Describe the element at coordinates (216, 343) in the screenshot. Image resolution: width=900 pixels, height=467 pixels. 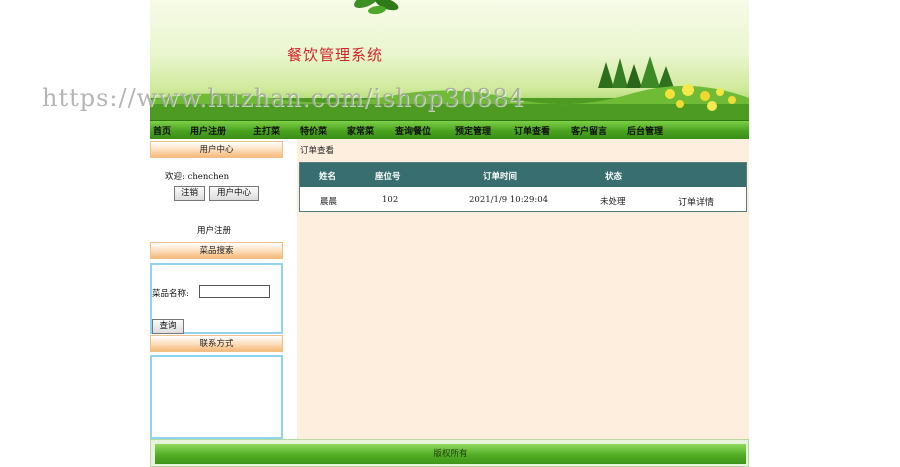
I see `contact-heading: 联系方式` at that location.